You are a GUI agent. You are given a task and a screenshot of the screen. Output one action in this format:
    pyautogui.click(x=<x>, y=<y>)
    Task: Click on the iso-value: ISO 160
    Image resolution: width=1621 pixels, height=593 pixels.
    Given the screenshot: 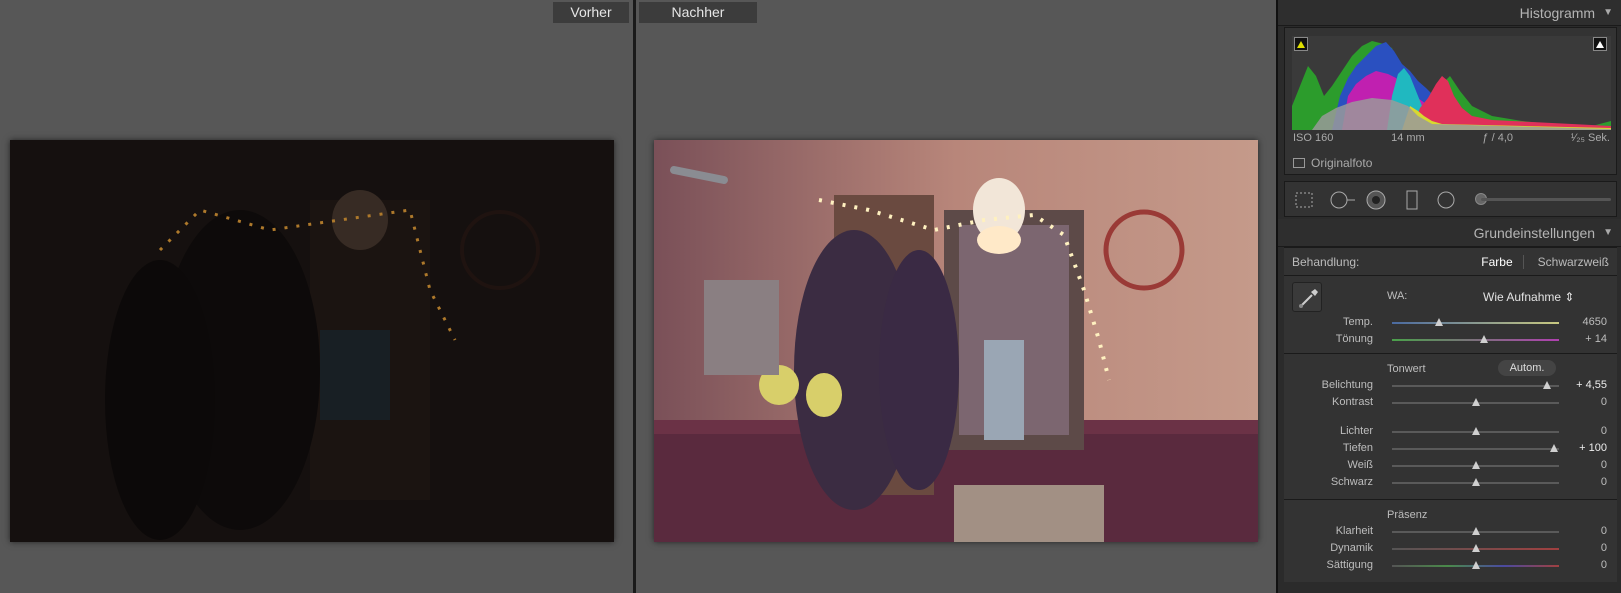 What is the action you would take?
    pyautogui.click(x=1313, y=138)
    